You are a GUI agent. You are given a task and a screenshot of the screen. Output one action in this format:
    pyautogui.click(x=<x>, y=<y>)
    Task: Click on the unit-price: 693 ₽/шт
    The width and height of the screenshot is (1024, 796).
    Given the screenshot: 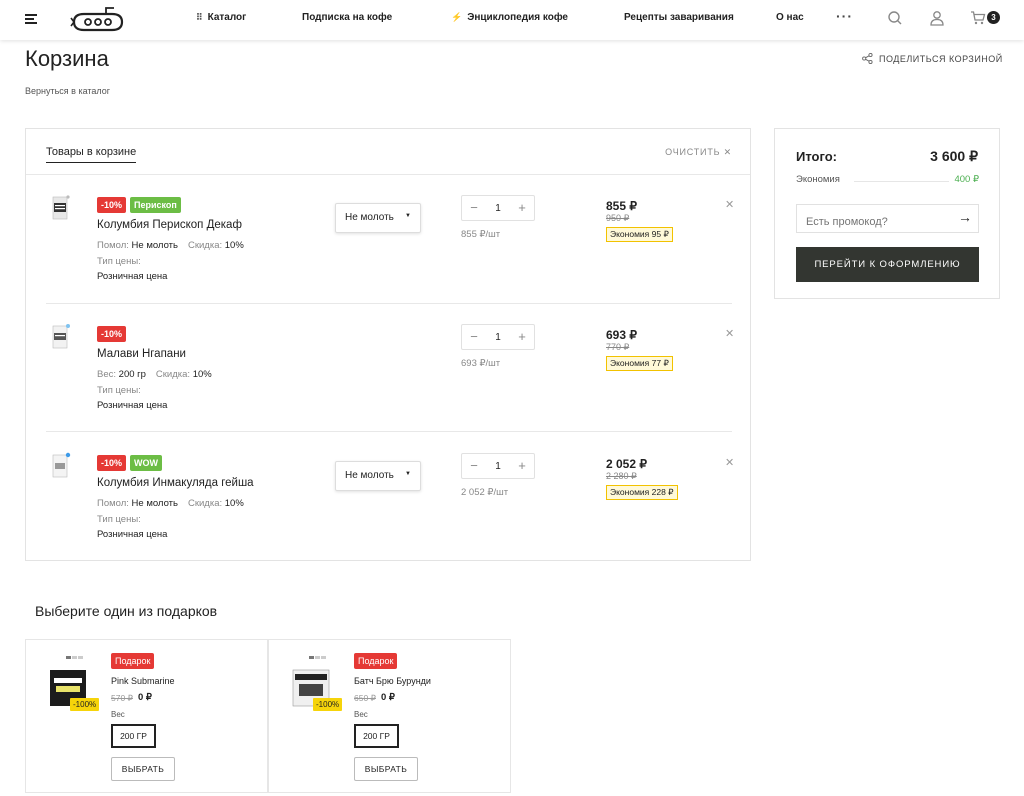 What is the action you would take?
    pyautogui.click(x=481, y=363)
    